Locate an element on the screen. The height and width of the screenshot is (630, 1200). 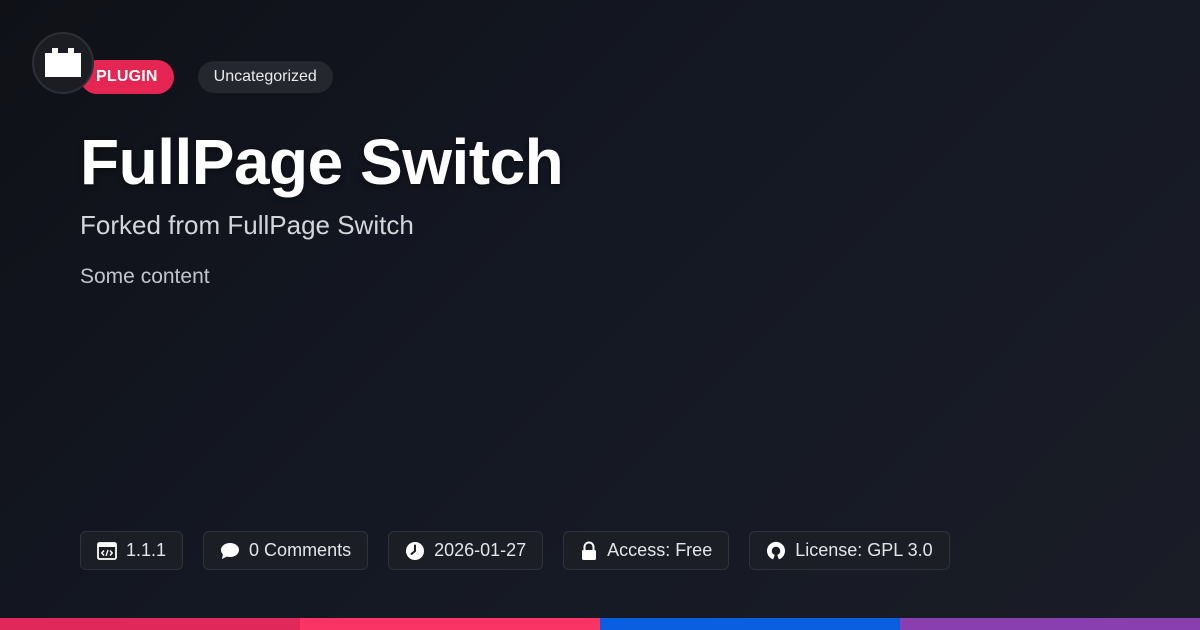
access-chip: Access: Free is located at coordinates (646, 550).